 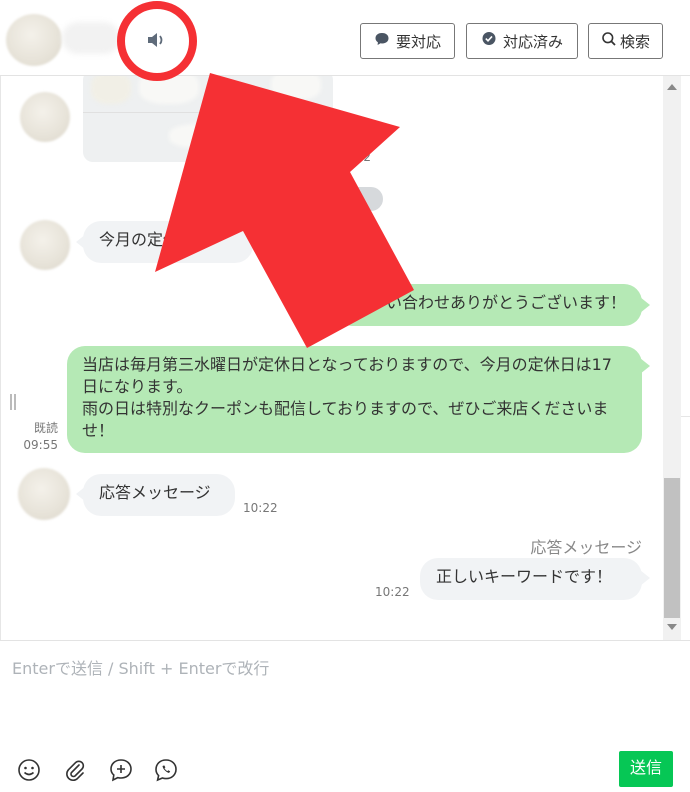 What do you see at coordinates (121, 770) in the screenshot?
I see `plus-bubble-icon` at bounding box center [121, 770].